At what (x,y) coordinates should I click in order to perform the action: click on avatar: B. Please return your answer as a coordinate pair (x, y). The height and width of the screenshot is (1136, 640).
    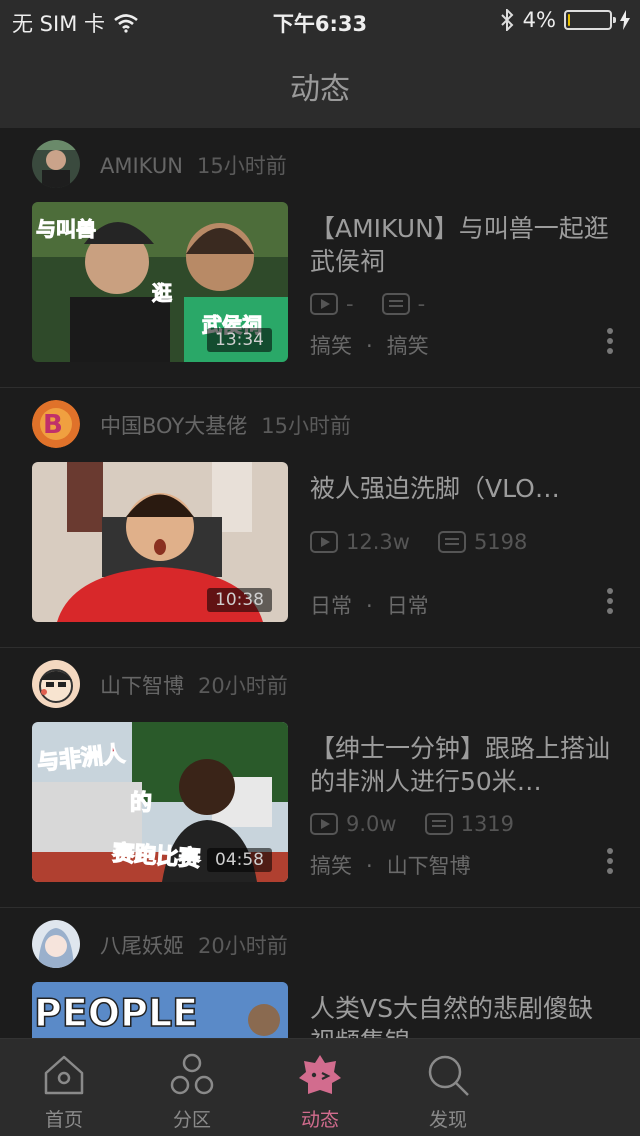
    Looking at the image, I should click on (56, 424).